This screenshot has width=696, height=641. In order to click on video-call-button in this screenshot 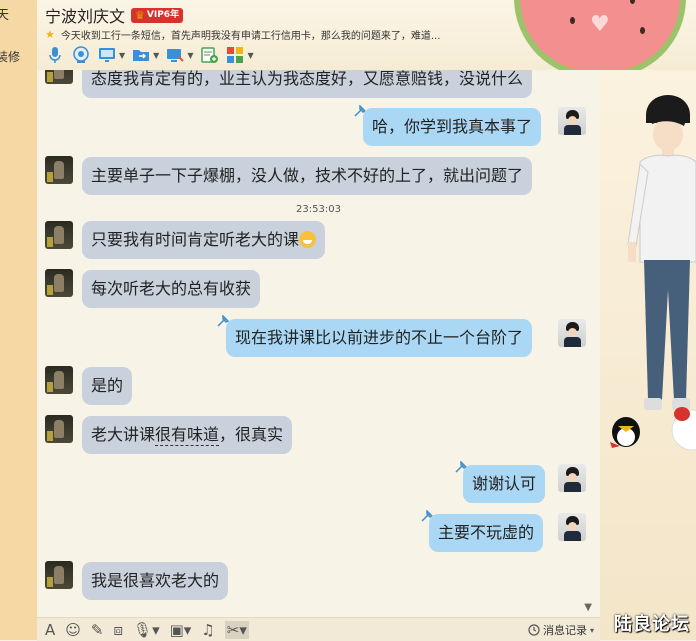, I will do `click(81, 55)`.